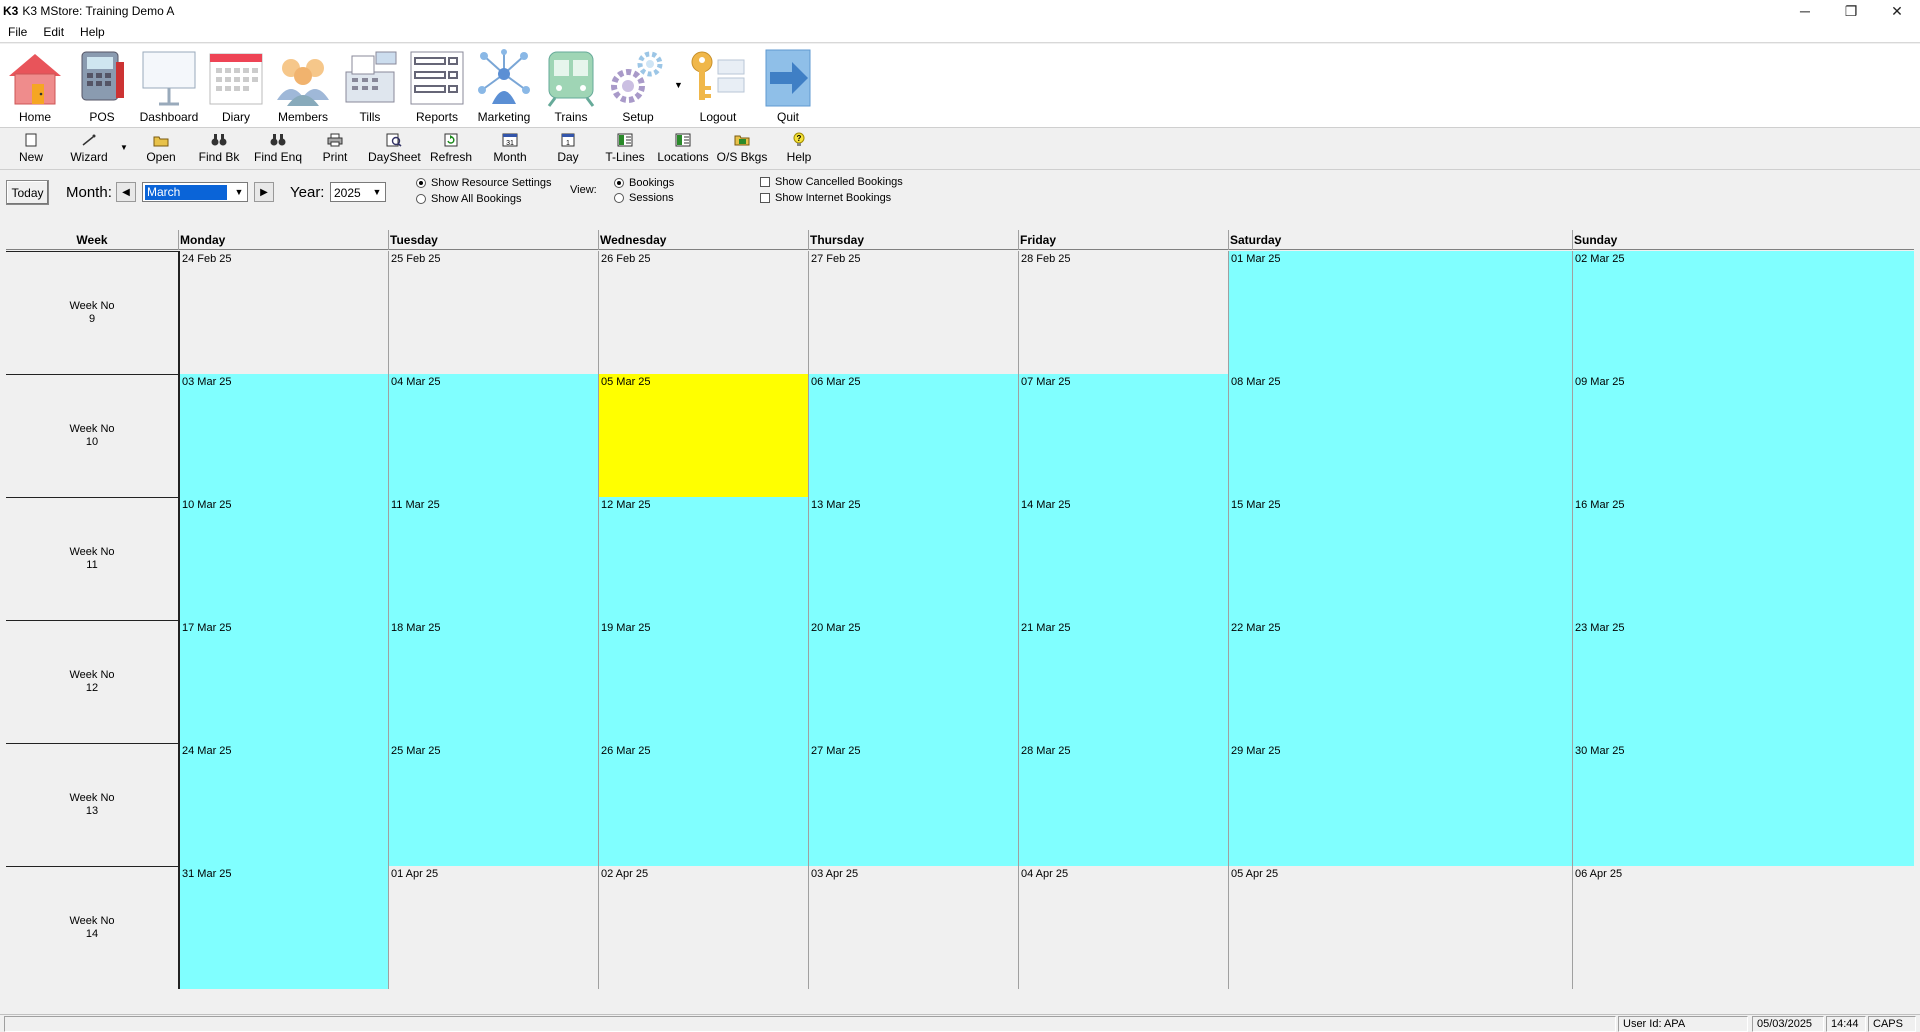  I want to click on setup-button: Setup, so click(638, 87).